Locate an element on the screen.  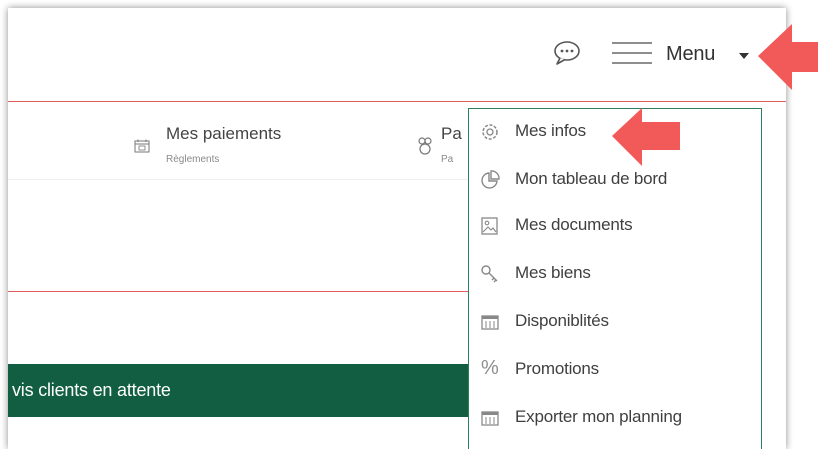
banner-text: vis clients en attente is located at coordinates (91, 390).